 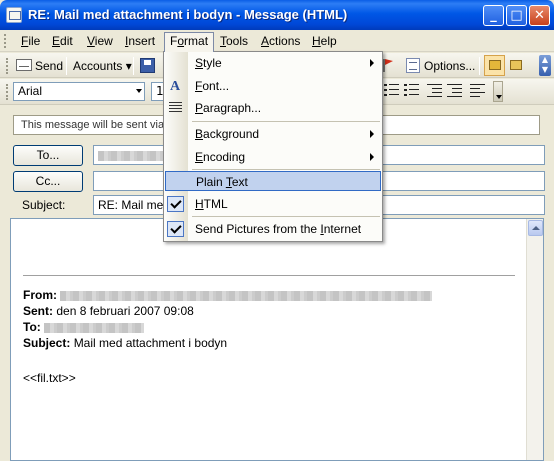 I want to click on toolbar-more-button, so click(x=498, y=91).